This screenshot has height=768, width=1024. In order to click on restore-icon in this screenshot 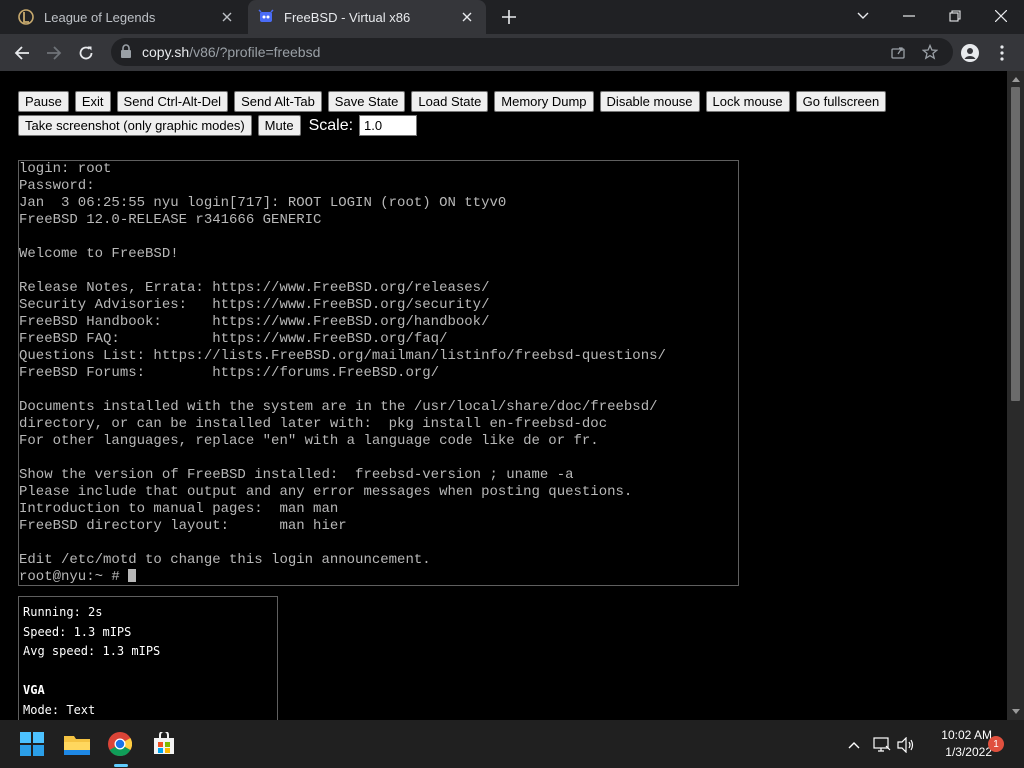, I will do `click(955, 16)`.